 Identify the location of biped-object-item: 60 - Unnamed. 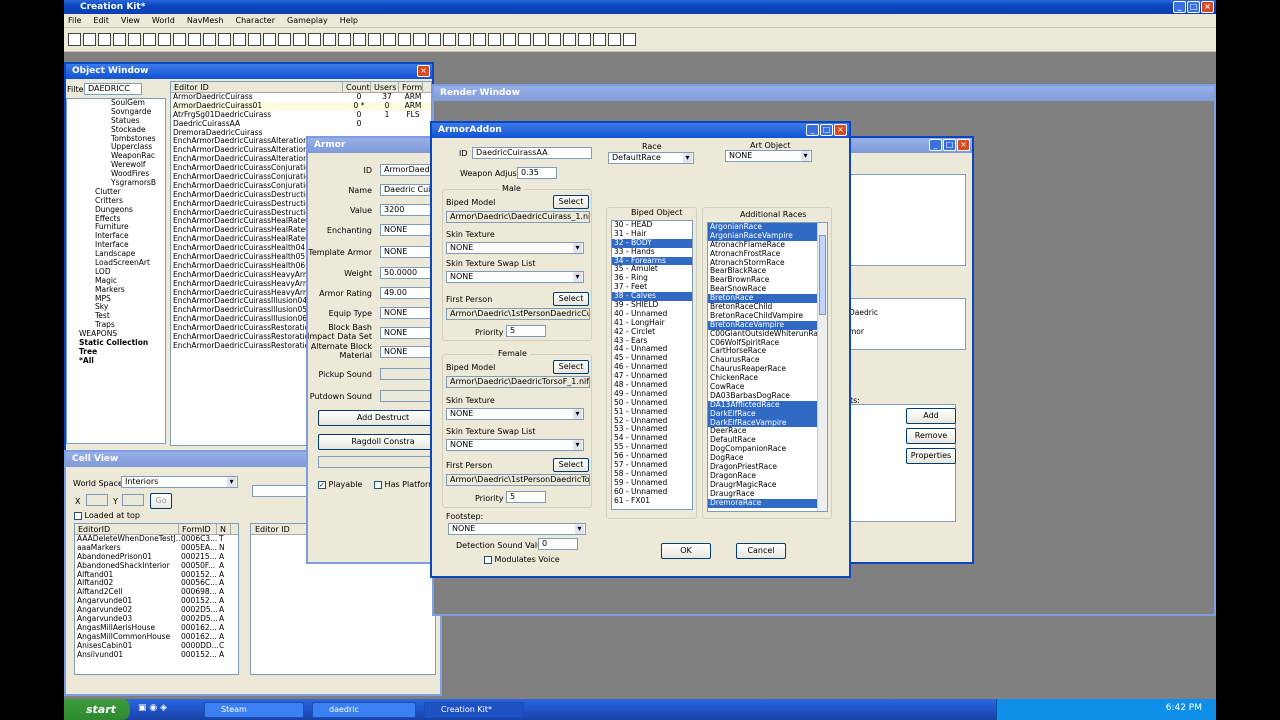
(652, 492).